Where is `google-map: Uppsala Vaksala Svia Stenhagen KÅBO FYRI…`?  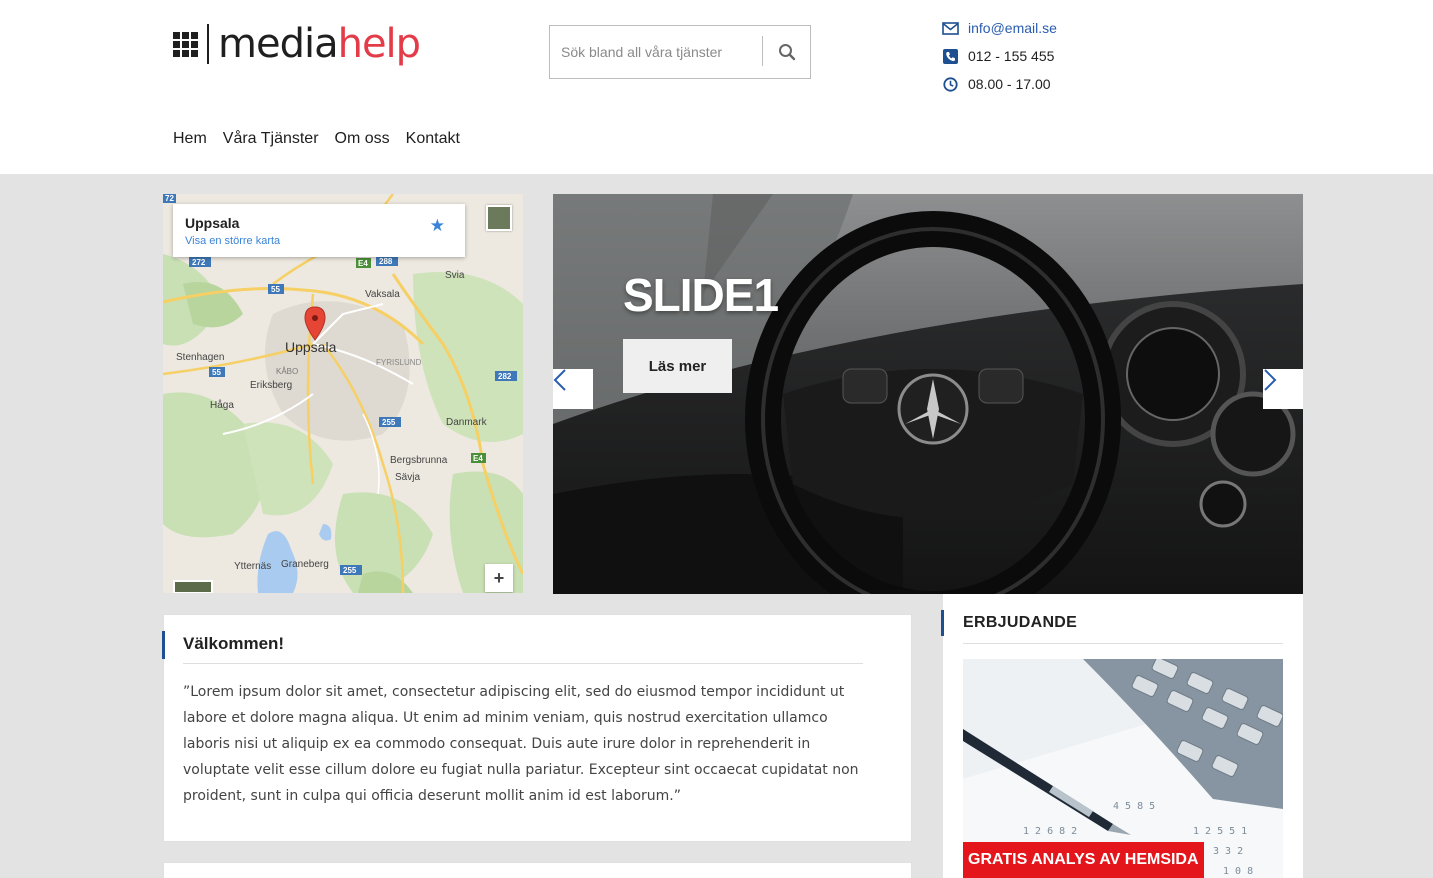 google-map: Uppsala Vaksala Svia Stenhagen KÅBO FYRI… is located at coordinates (343, 393).